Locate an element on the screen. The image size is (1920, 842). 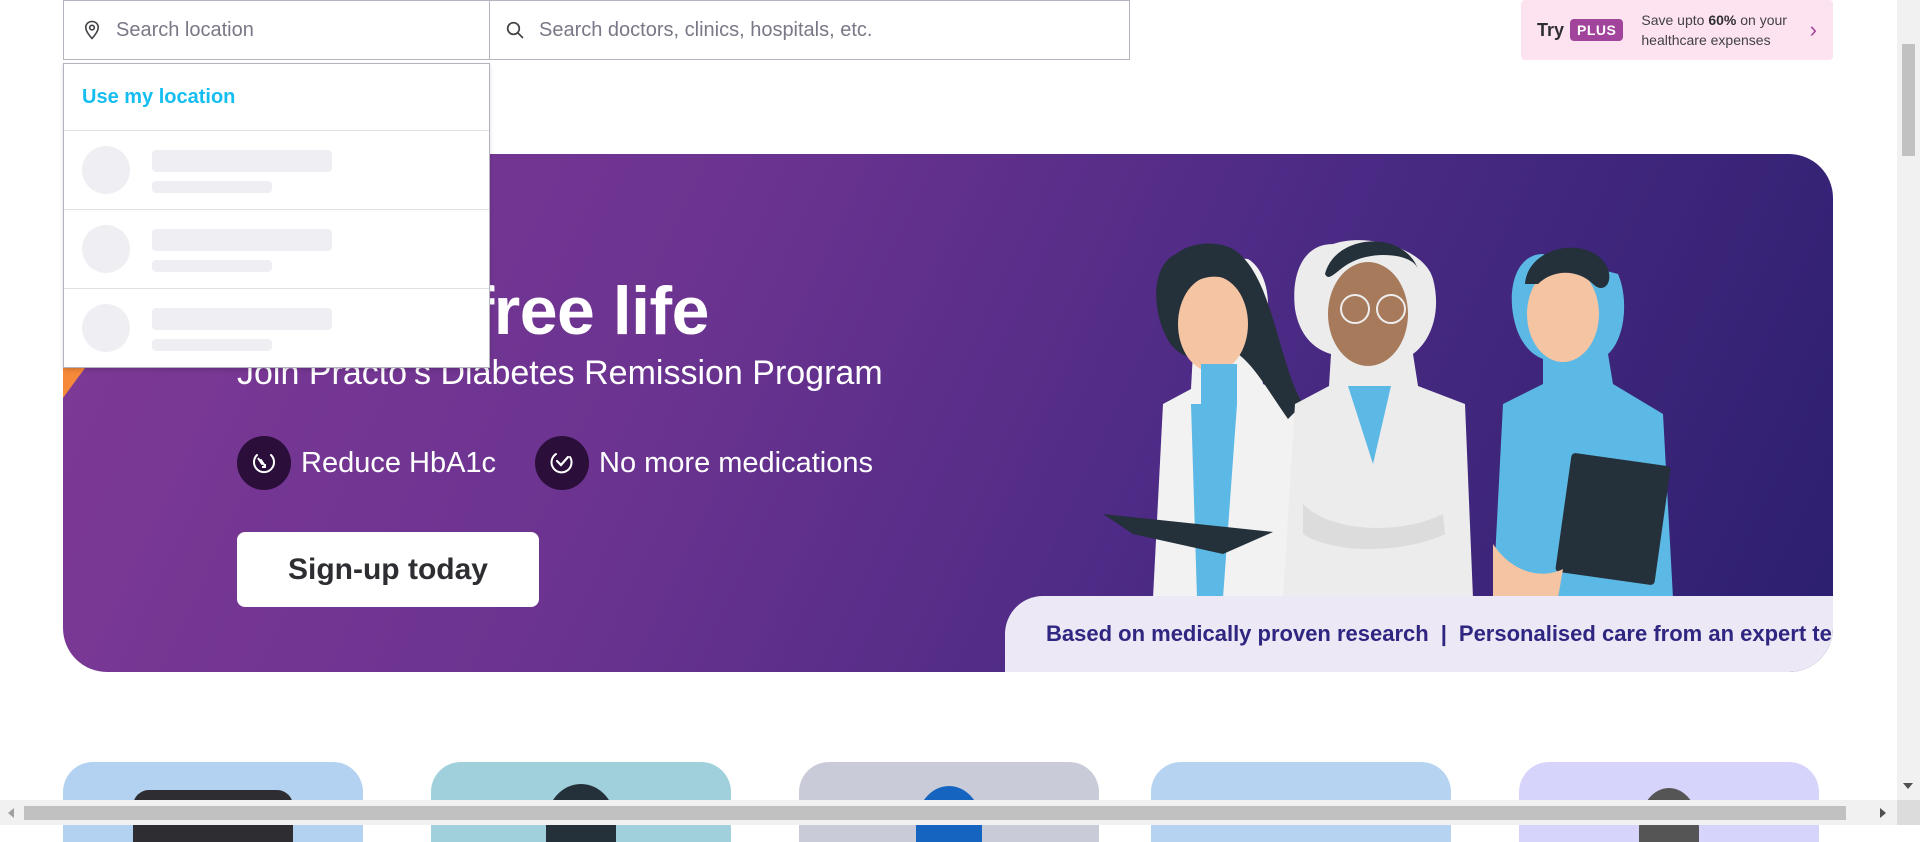
location-search is located at coordinates (277, 30).